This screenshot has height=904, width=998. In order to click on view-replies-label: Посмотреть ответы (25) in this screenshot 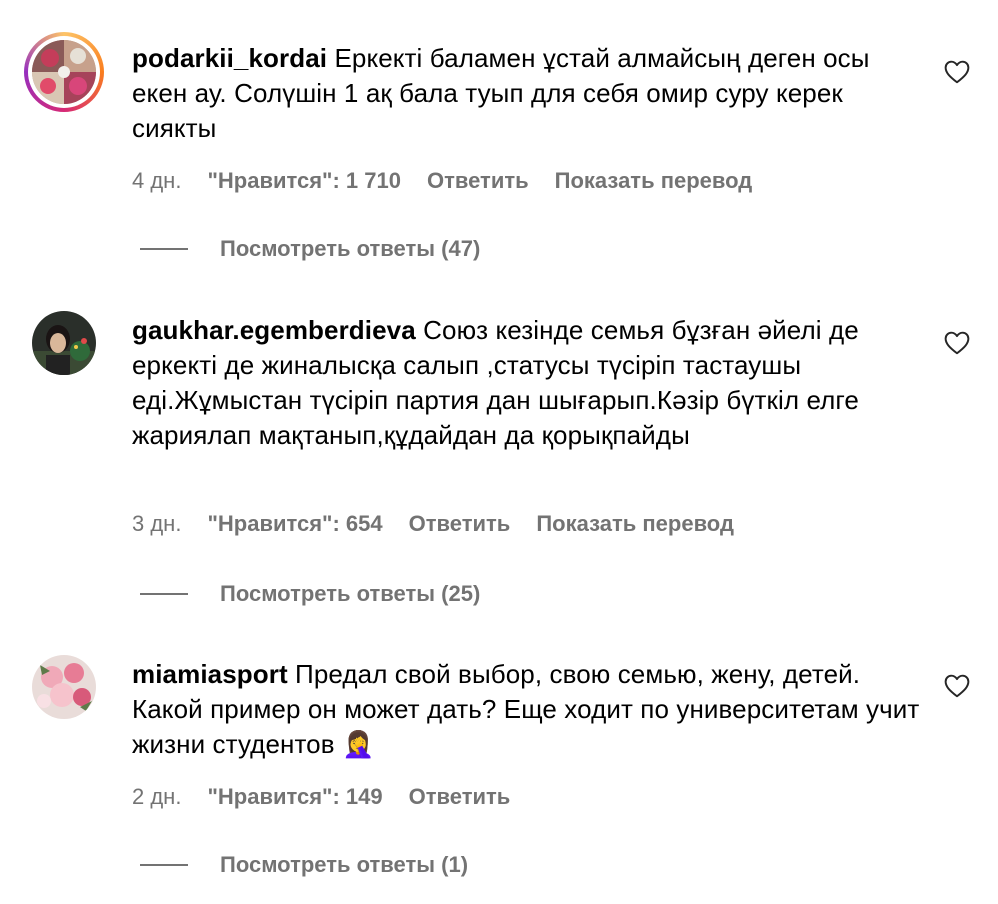, I will do `click(350, 593)`.